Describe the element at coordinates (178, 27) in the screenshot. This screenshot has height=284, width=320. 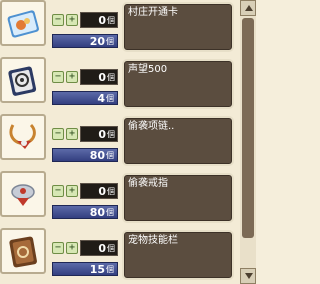
I see `item-name: 村庄开通卡` at that location.